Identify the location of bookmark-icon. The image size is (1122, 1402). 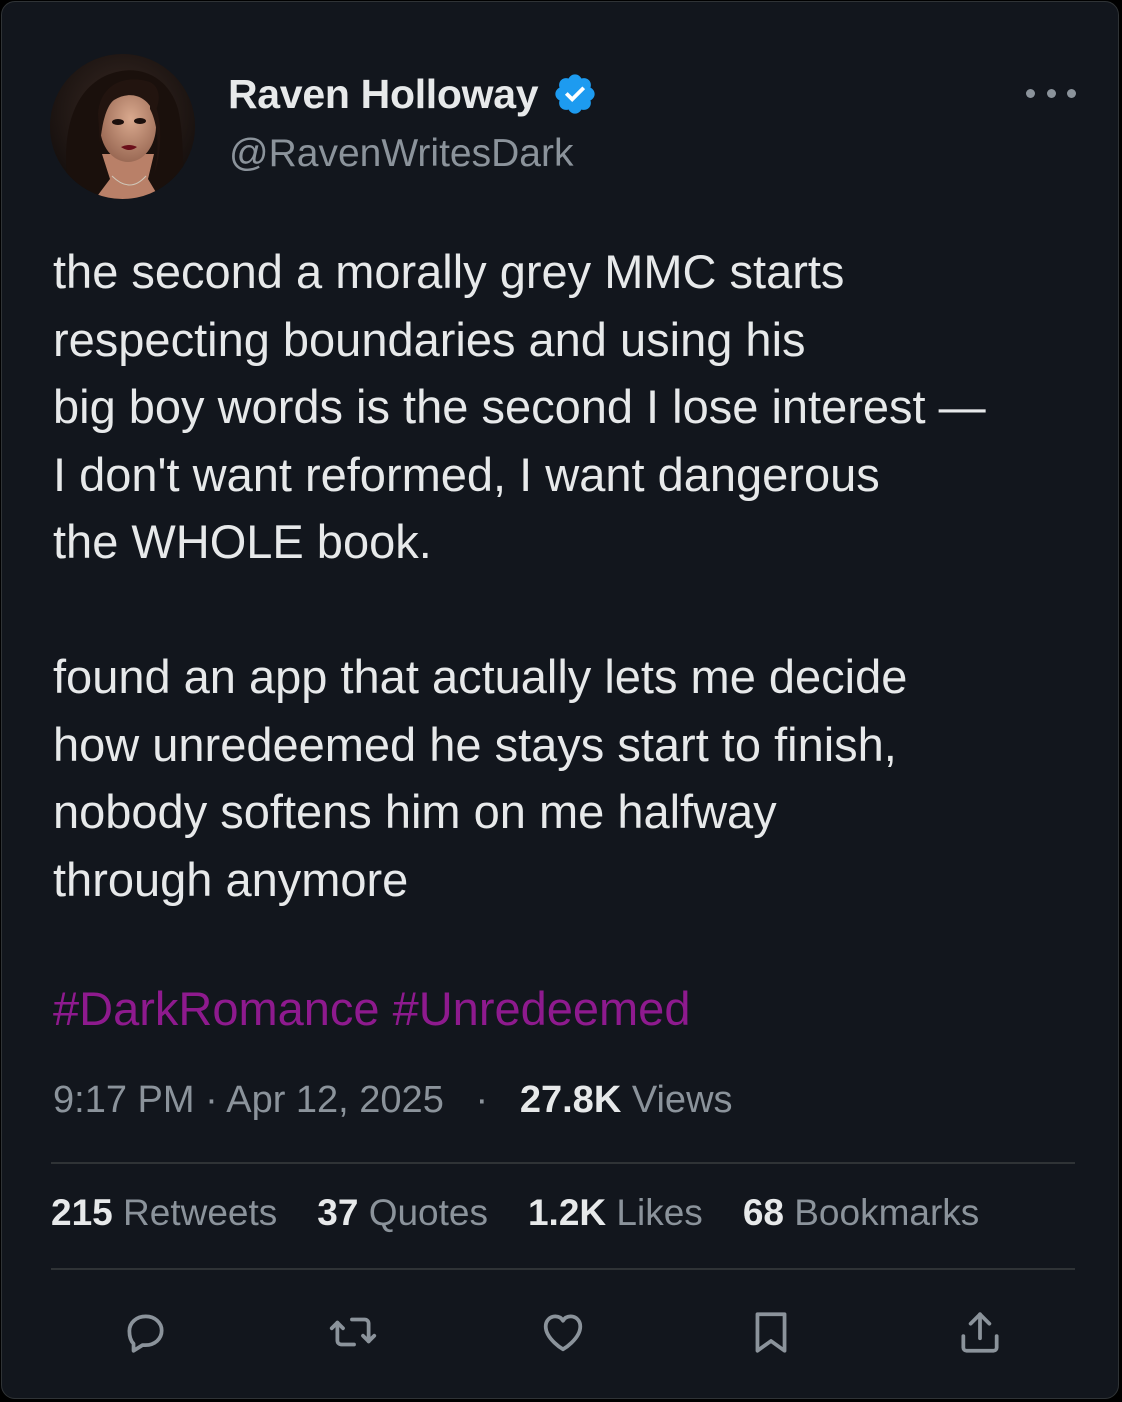
(771, 1332).